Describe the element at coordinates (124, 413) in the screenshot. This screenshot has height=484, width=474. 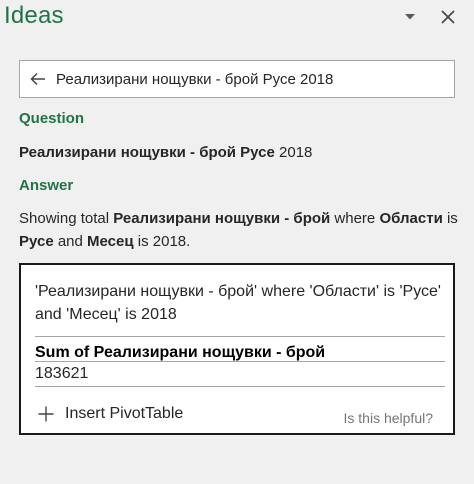
I see `insert-pivottable-label: Insert PivotTable` at that location.